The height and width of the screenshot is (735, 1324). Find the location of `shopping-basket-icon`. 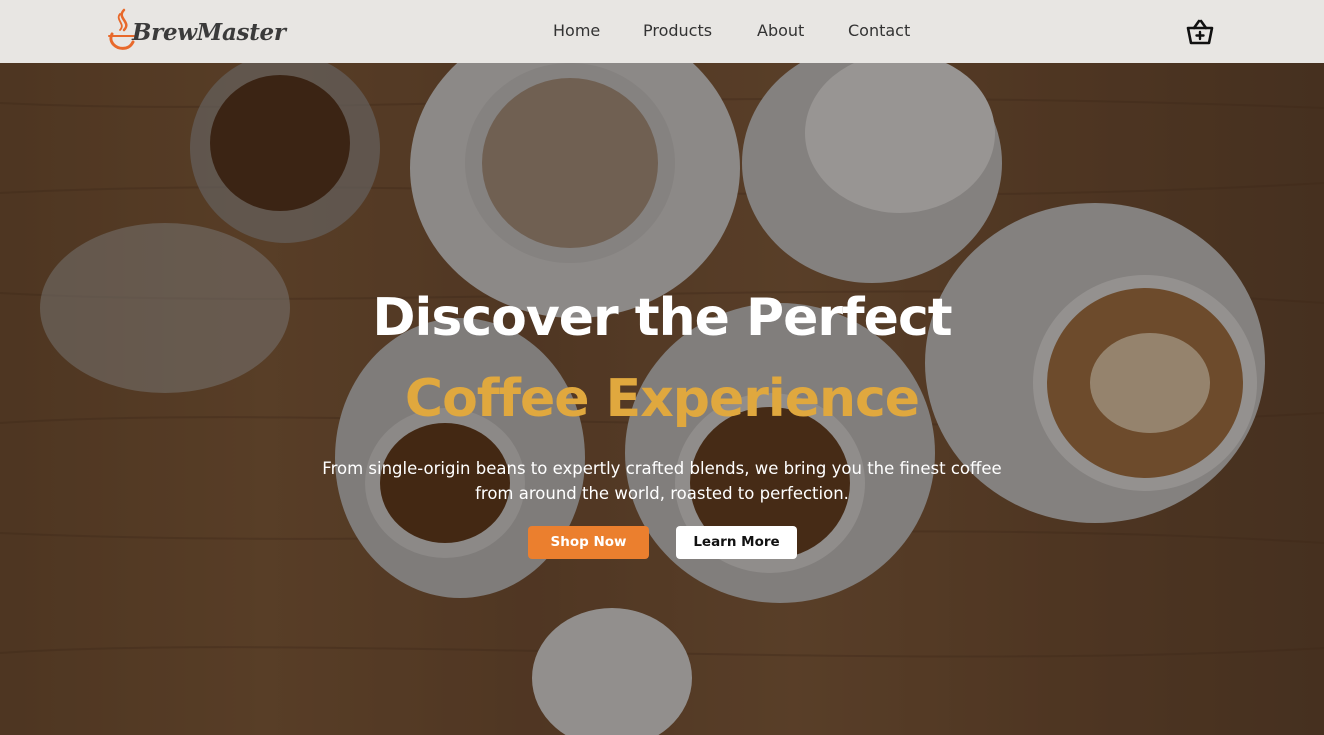

shopping-basket-icon is located at coordinates (1200, 32).